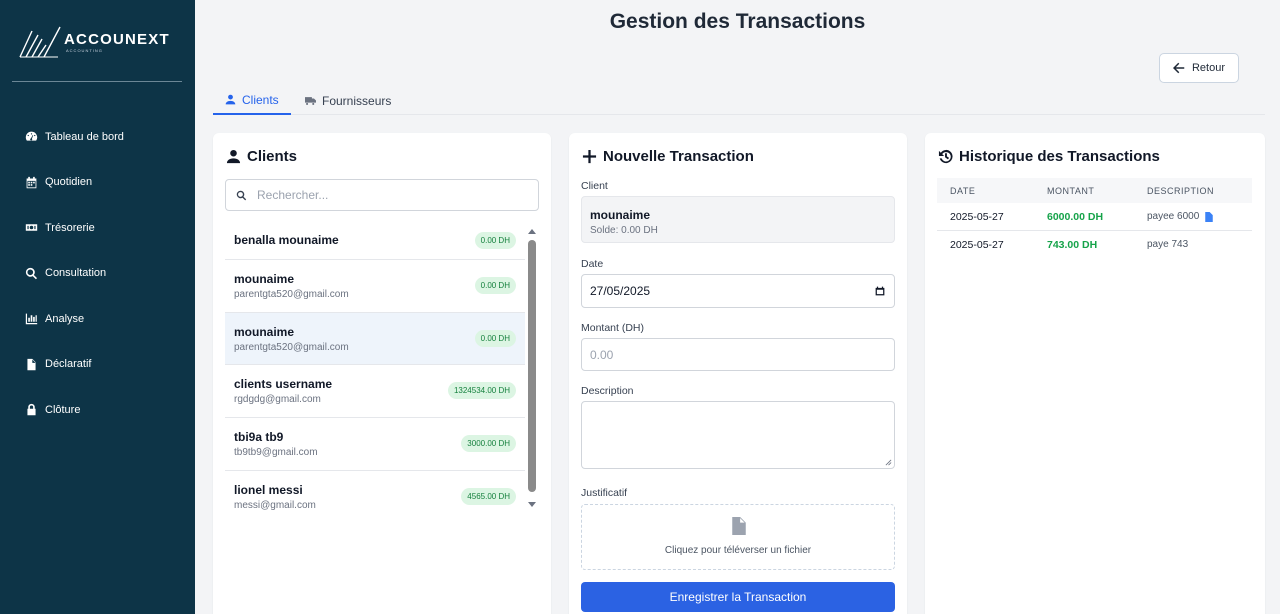 This screenshot has width=1280, height=614. What do you see at coordinates (738, 354) in the screenshot?
I see `amount-field: 0.00` at bounding box center [738, 354].